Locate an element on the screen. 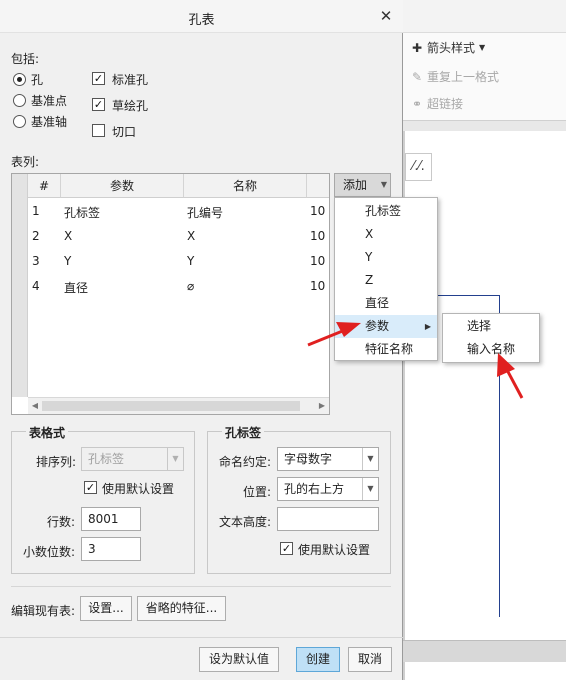  row-name: ⌀ is located at coordinates (191, 286).